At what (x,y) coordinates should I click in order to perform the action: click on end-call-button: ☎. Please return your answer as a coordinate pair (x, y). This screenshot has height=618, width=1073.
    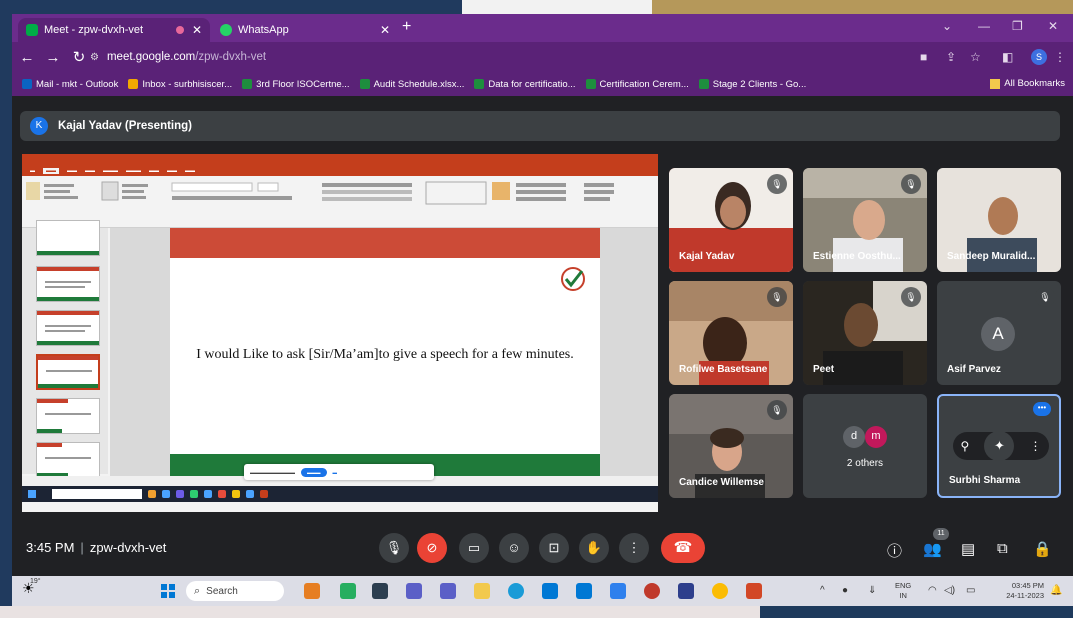
    Looking at the image, I should click on (683, 548).